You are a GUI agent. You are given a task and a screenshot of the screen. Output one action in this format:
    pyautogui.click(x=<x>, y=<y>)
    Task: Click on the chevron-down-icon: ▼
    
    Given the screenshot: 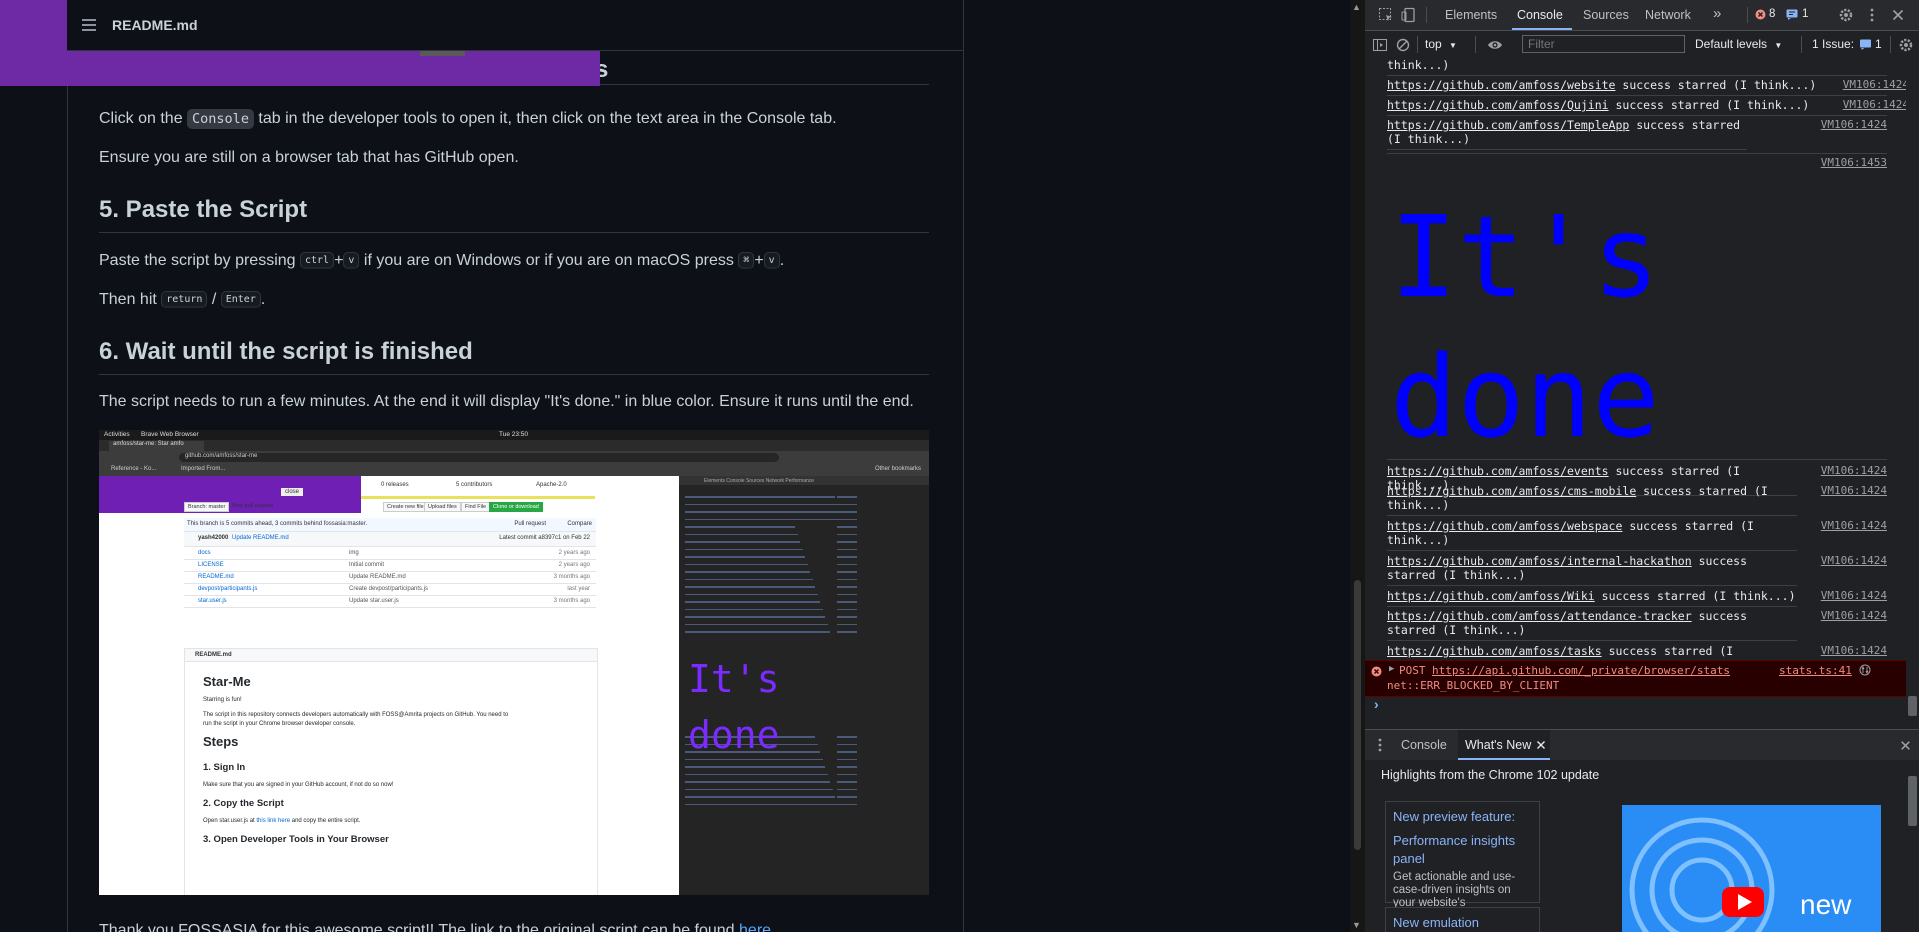 What is the action you would take?
    pyautogui.click(x=1778, y=45)
    